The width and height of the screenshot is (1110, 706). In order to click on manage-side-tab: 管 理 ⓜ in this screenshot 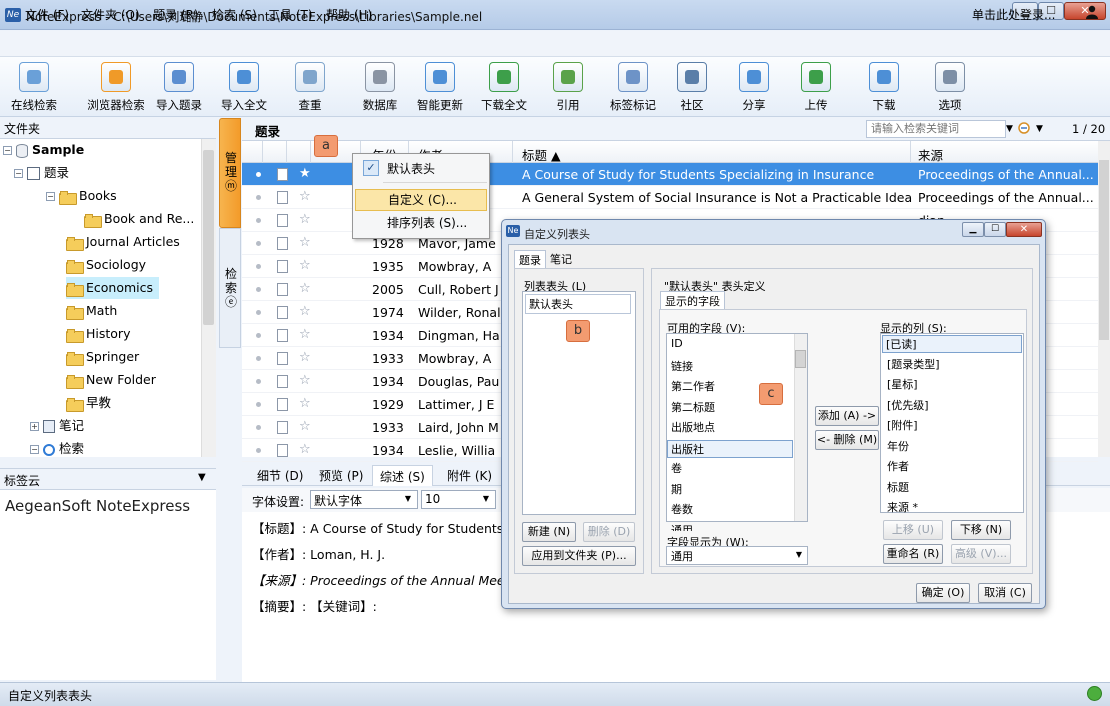, I will do `click(230, 173)`.